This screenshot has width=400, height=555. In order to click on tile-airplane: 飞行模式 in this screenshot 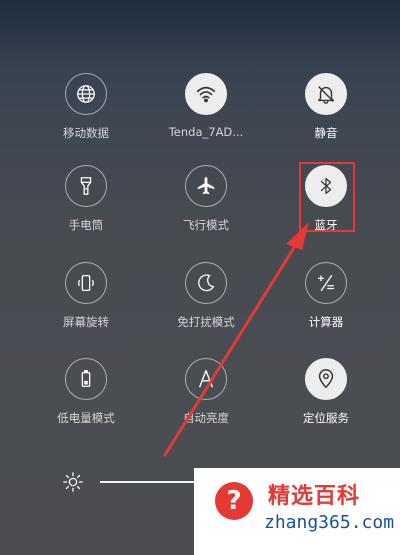, I will do `click(206, 205)`.